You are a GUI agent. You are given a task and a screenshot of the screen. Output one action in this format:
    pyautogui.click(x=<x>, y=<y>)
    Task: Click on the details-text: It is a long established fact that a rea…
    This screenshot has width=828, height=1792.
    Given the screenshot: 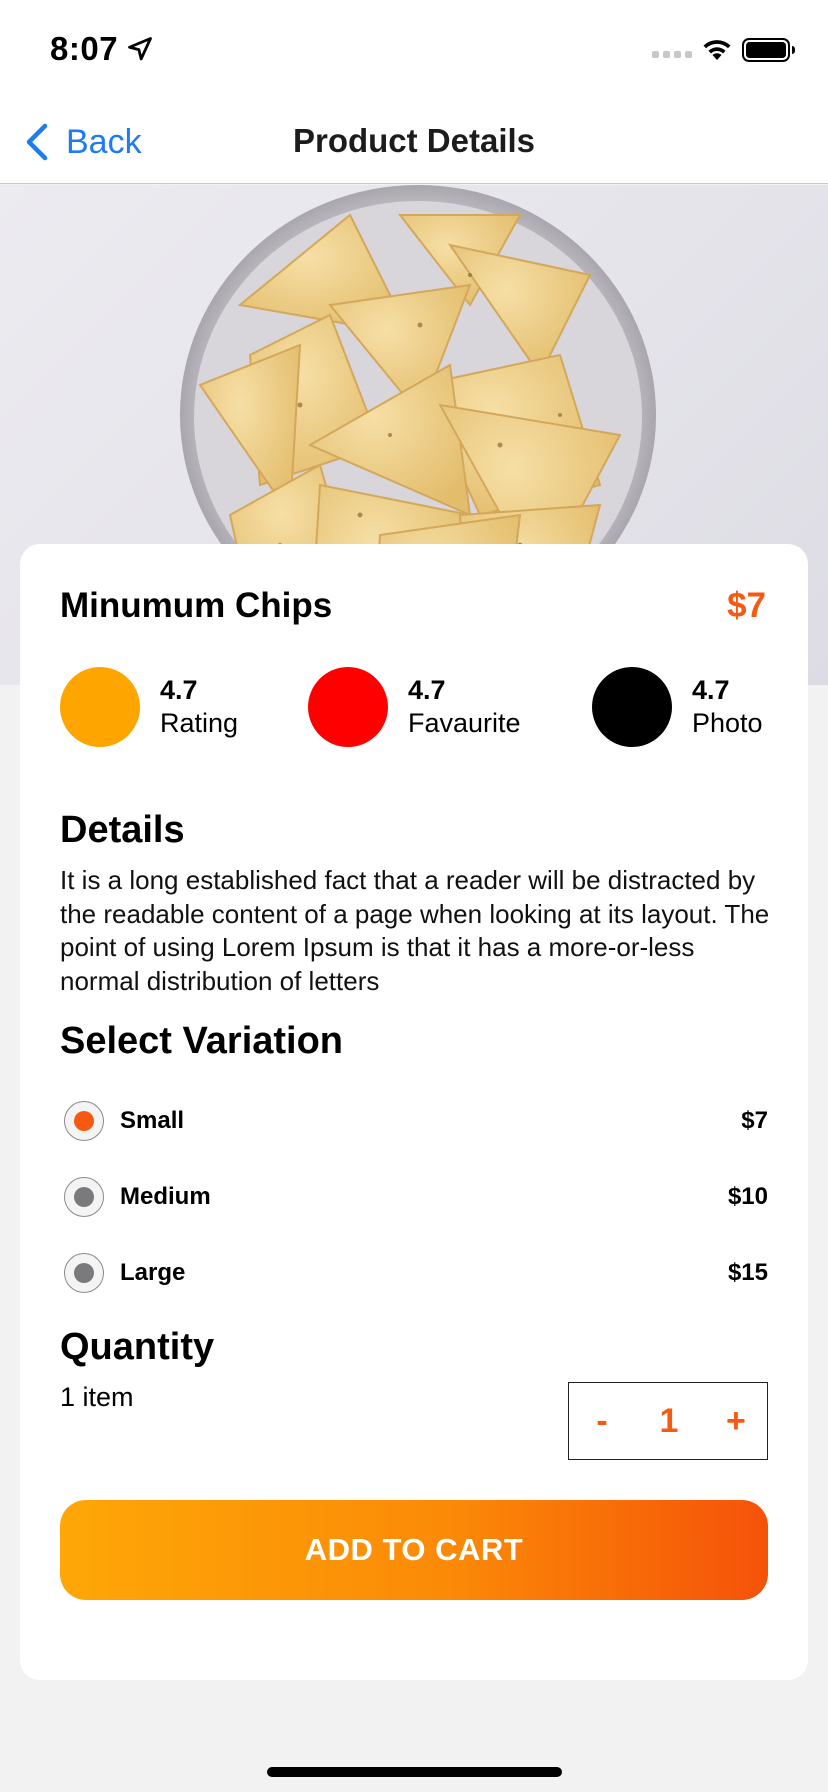 What is the action you would take?
    pyautogui.click(x=415, y=930)
    